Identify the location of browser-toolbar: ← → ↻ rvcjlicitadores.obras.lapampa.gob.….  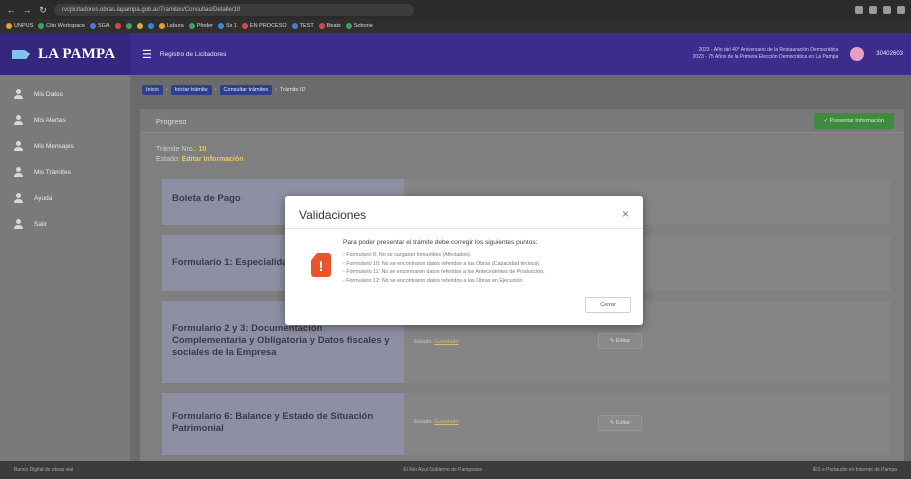
(455, 9).